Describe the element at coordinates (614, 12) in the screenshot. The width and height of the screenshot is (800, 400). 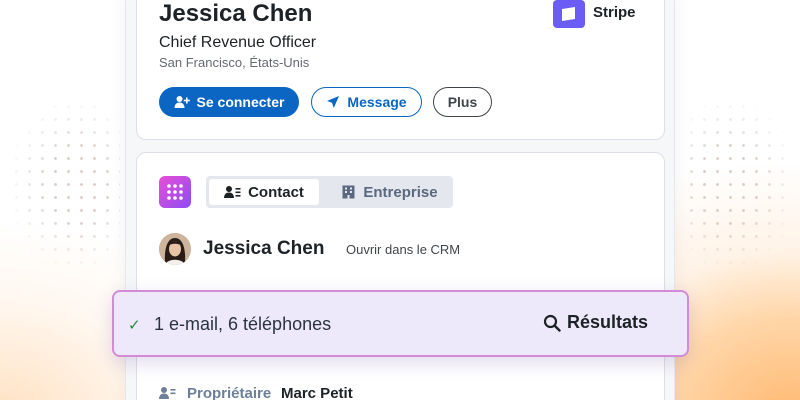
I see `company-name: Stripe` at that location.